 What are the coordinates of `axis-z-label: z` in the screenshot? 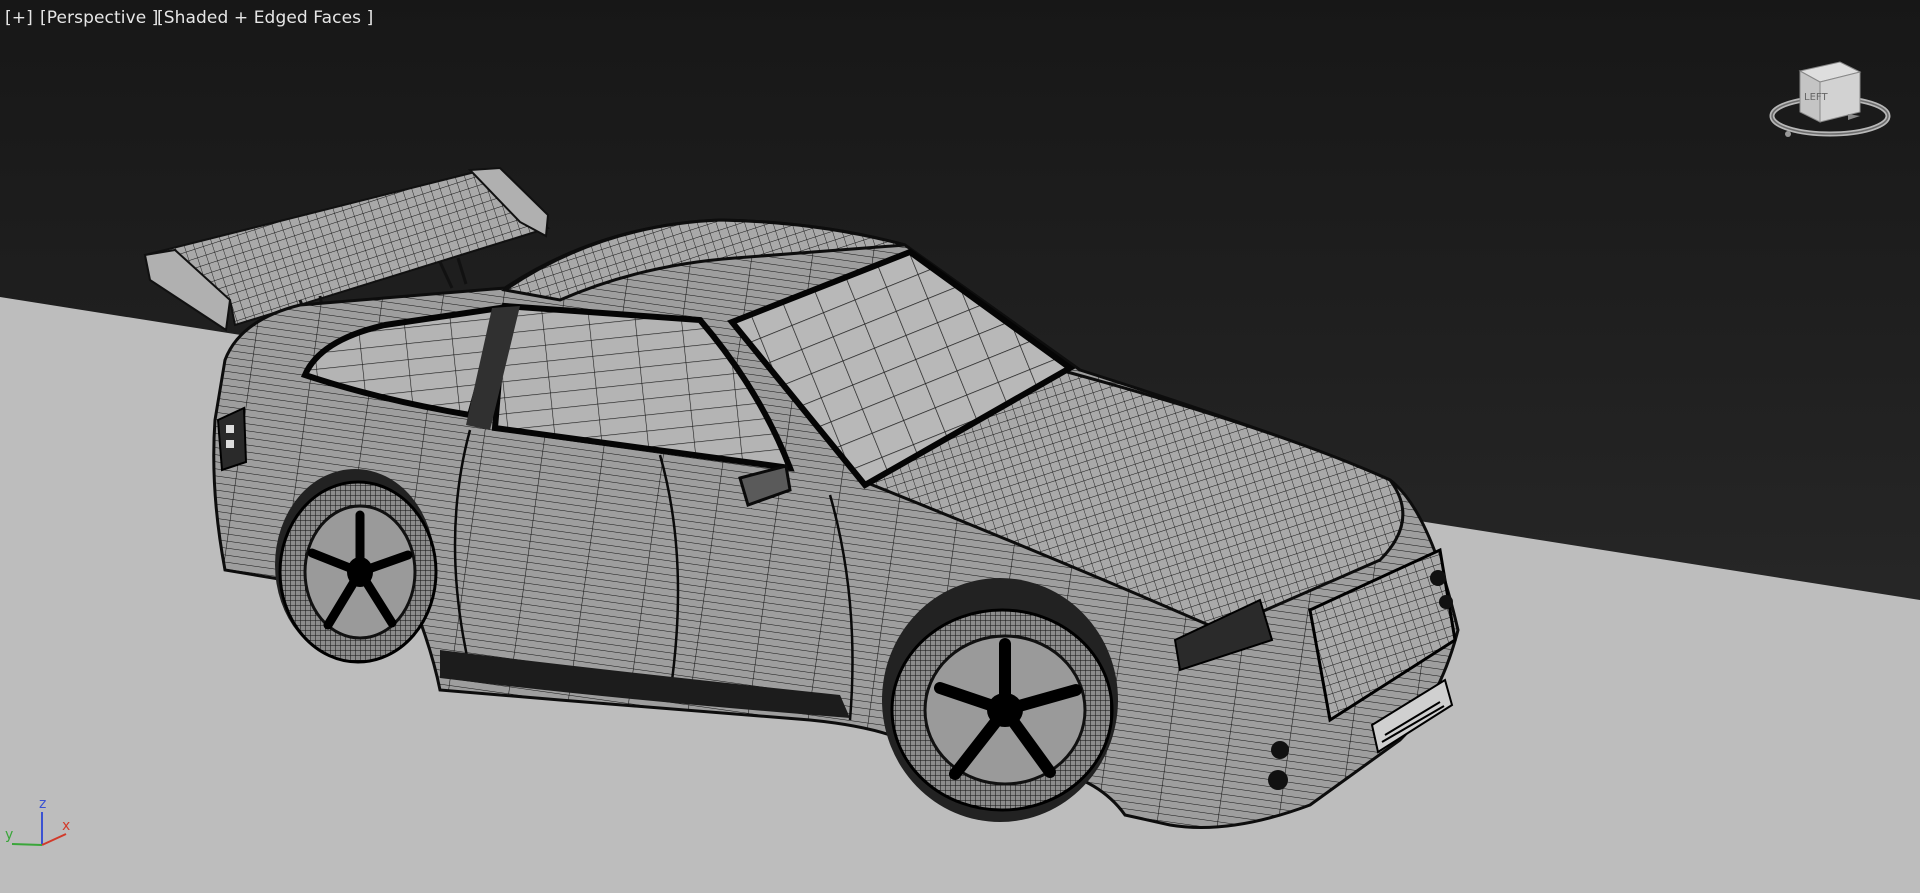 It's located at (42, 804).